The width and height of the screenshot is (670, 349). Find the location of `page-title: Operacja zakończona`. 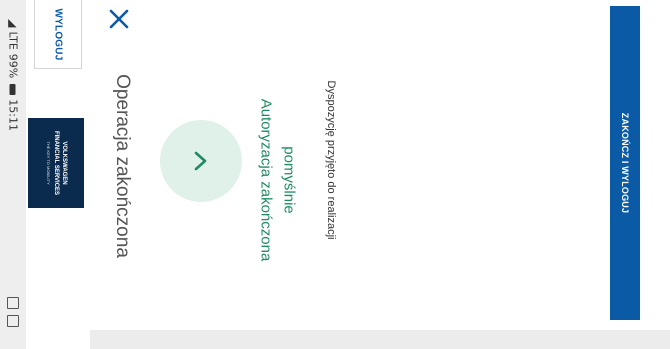

page-title: Operacja zakończona is located at coordinates (122, 166).